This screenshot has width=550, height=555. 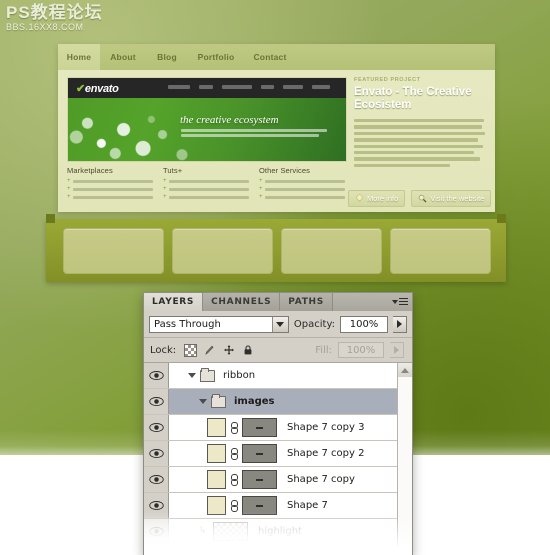 What do you see at coordinates (400, 324) in the screenshot?
I see `opacity-slider-arrow-icon` at bounding box center [400, 324].